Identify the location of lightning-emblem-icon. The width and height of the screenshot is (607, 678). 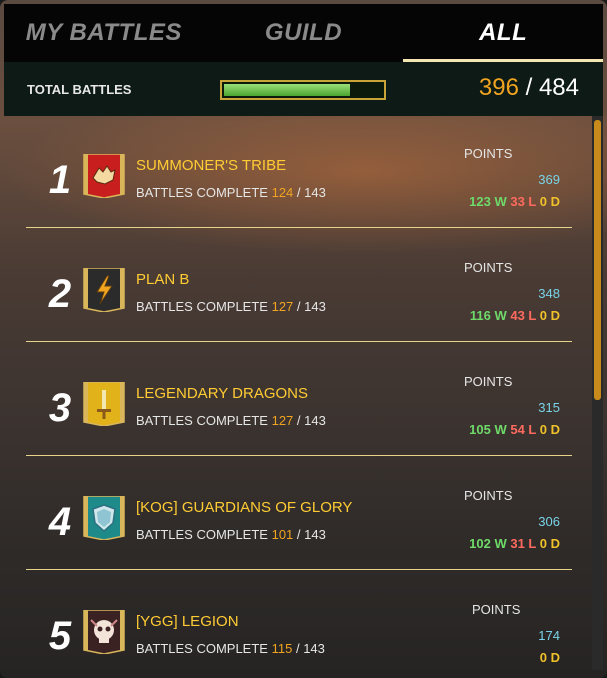
(104, 290).